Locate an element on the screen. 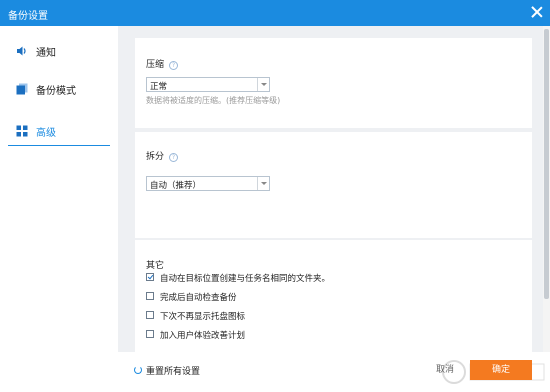  sidebar-item-notify: 通知 is located at coordinates (59, 51).